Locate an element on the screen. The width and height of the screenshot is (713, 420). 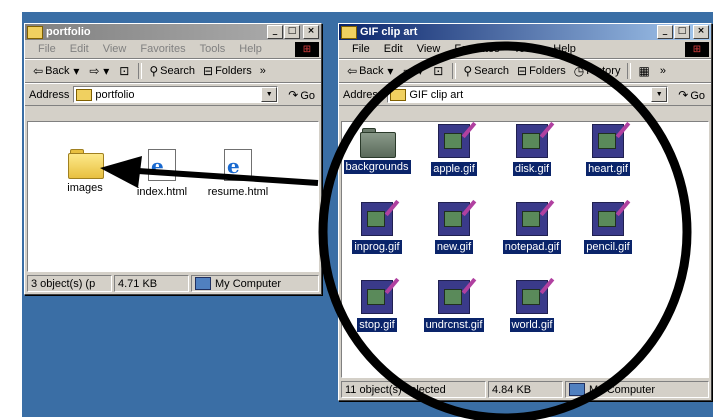
list-item: images is located at coordinates (85, 172).